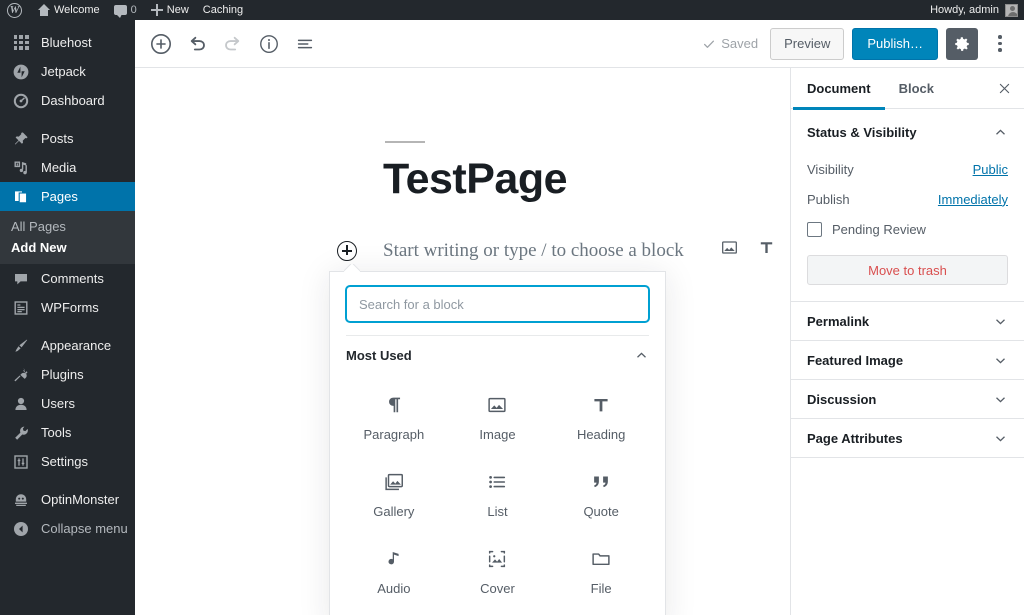 The height and width of the screenshot is (615, 1024). I want to click on search-input, so click(497, 304).